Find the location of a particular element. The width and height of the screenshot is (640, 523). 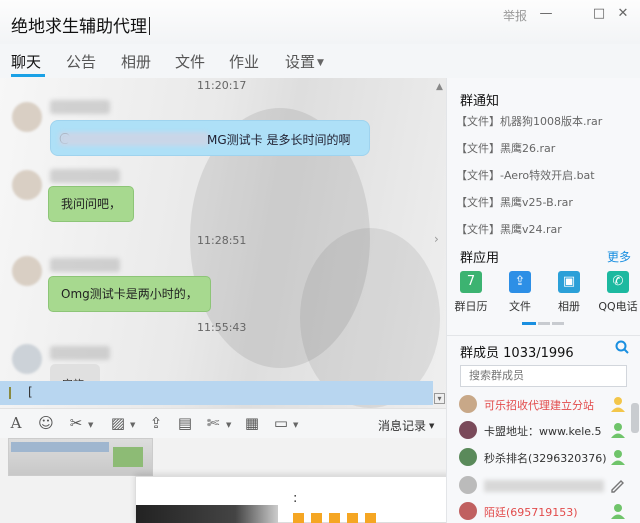

text-cursor is located at coordinates (149, 26).